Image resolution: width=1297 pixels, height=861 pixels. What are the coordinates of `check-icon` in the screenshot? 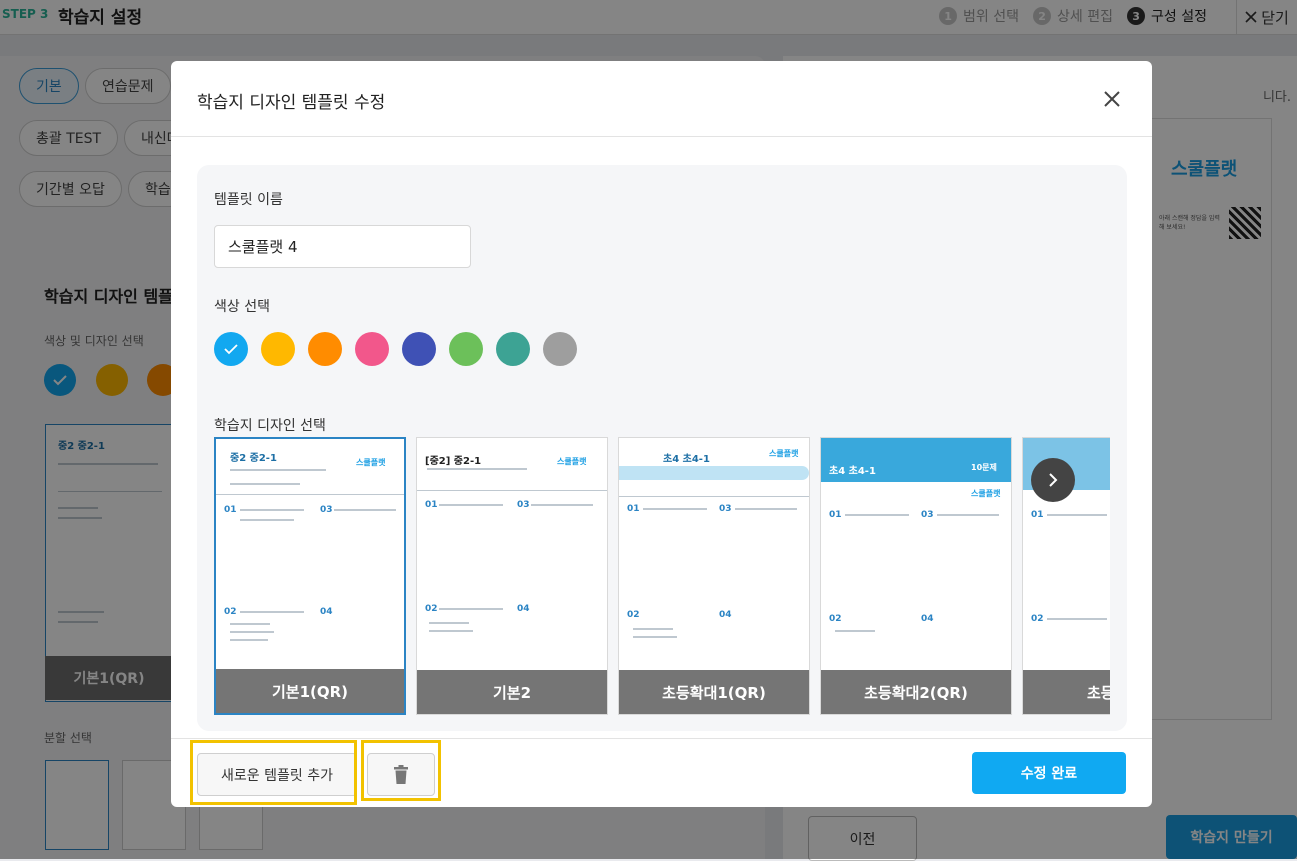 It's located at (231, 349).